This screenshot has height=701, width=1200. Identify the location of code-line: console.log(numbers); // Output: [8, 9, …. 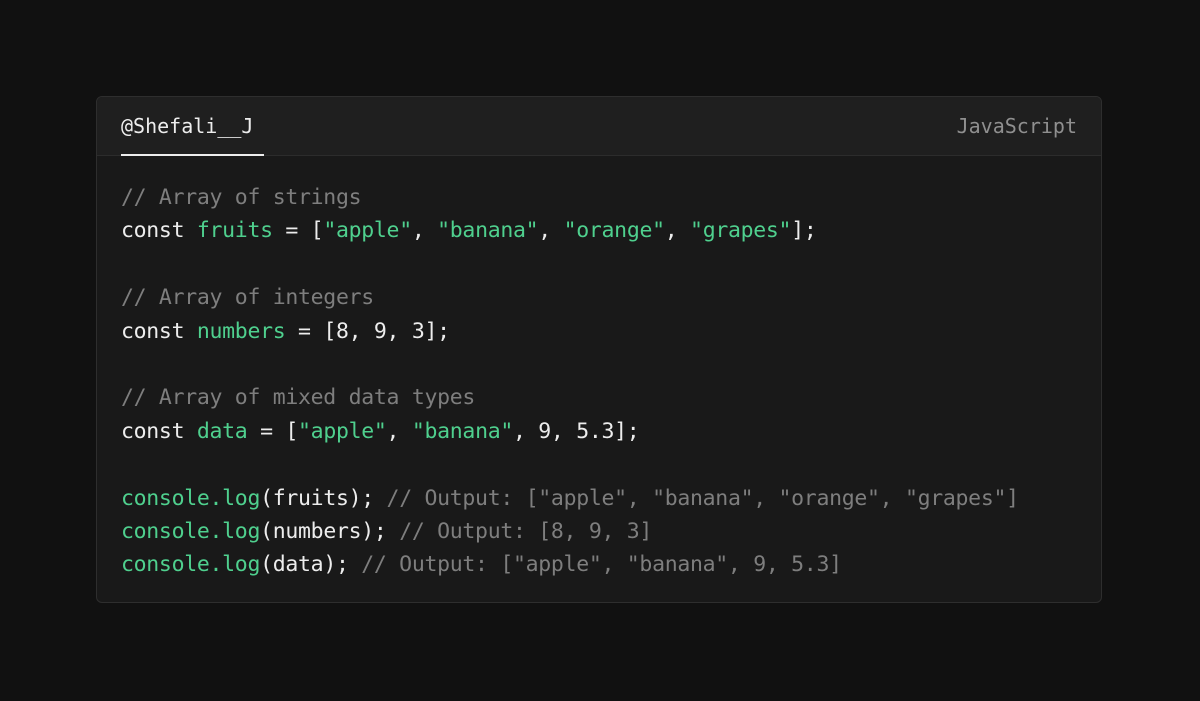
(570, 531).